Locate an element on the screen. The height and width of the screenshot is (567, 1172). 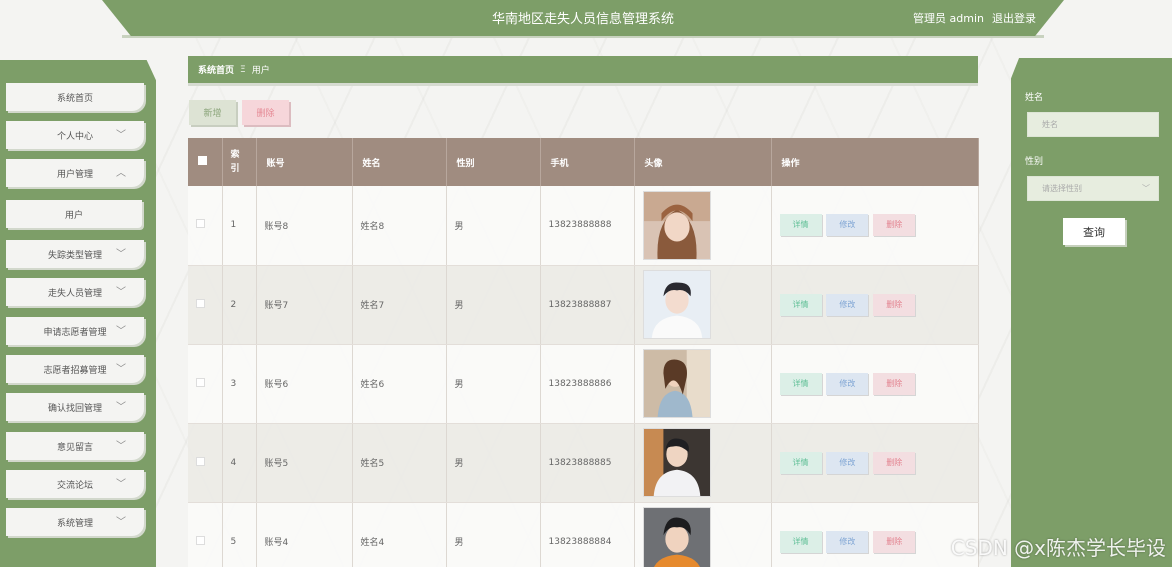
sidebar-item-volunteer-recruitment: 志愿者招募管理 ﹀ is located at coordinates (75, 369).